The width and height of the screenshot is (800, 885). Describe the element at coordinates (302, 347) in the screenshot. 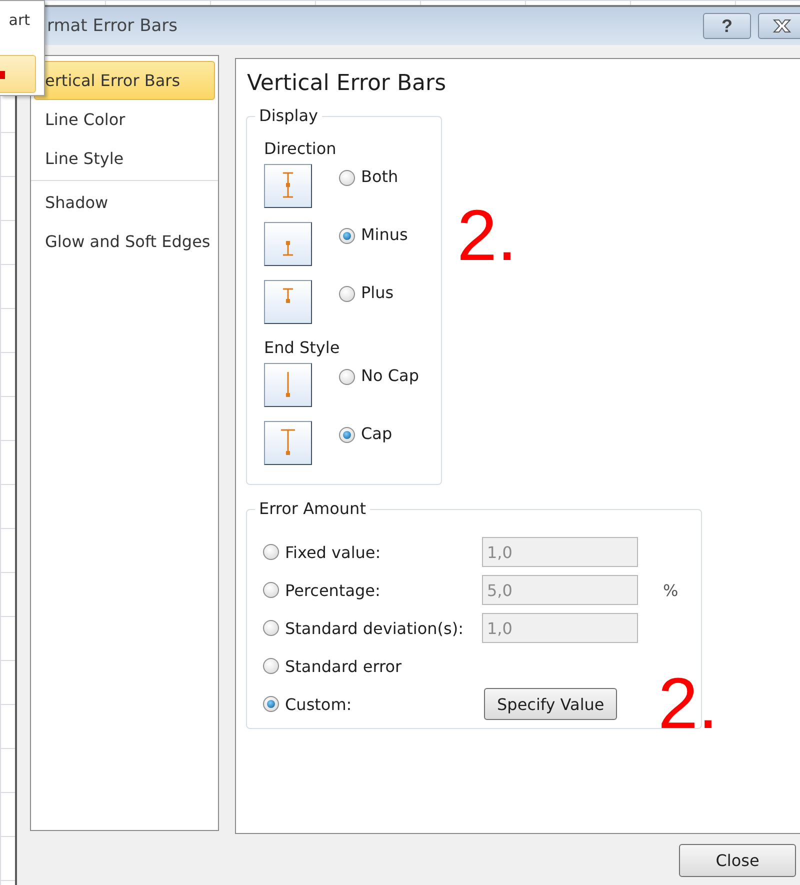

I see `section-label: End Style` at that location.